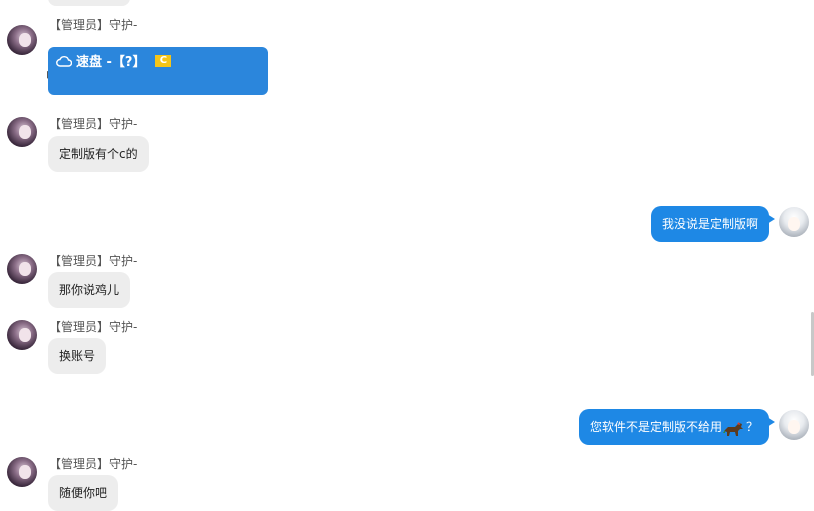  What do you see at coordinates (89, 3) in the screenshot?
I see `previous-message-bubble` at bounding box center [89, 3].